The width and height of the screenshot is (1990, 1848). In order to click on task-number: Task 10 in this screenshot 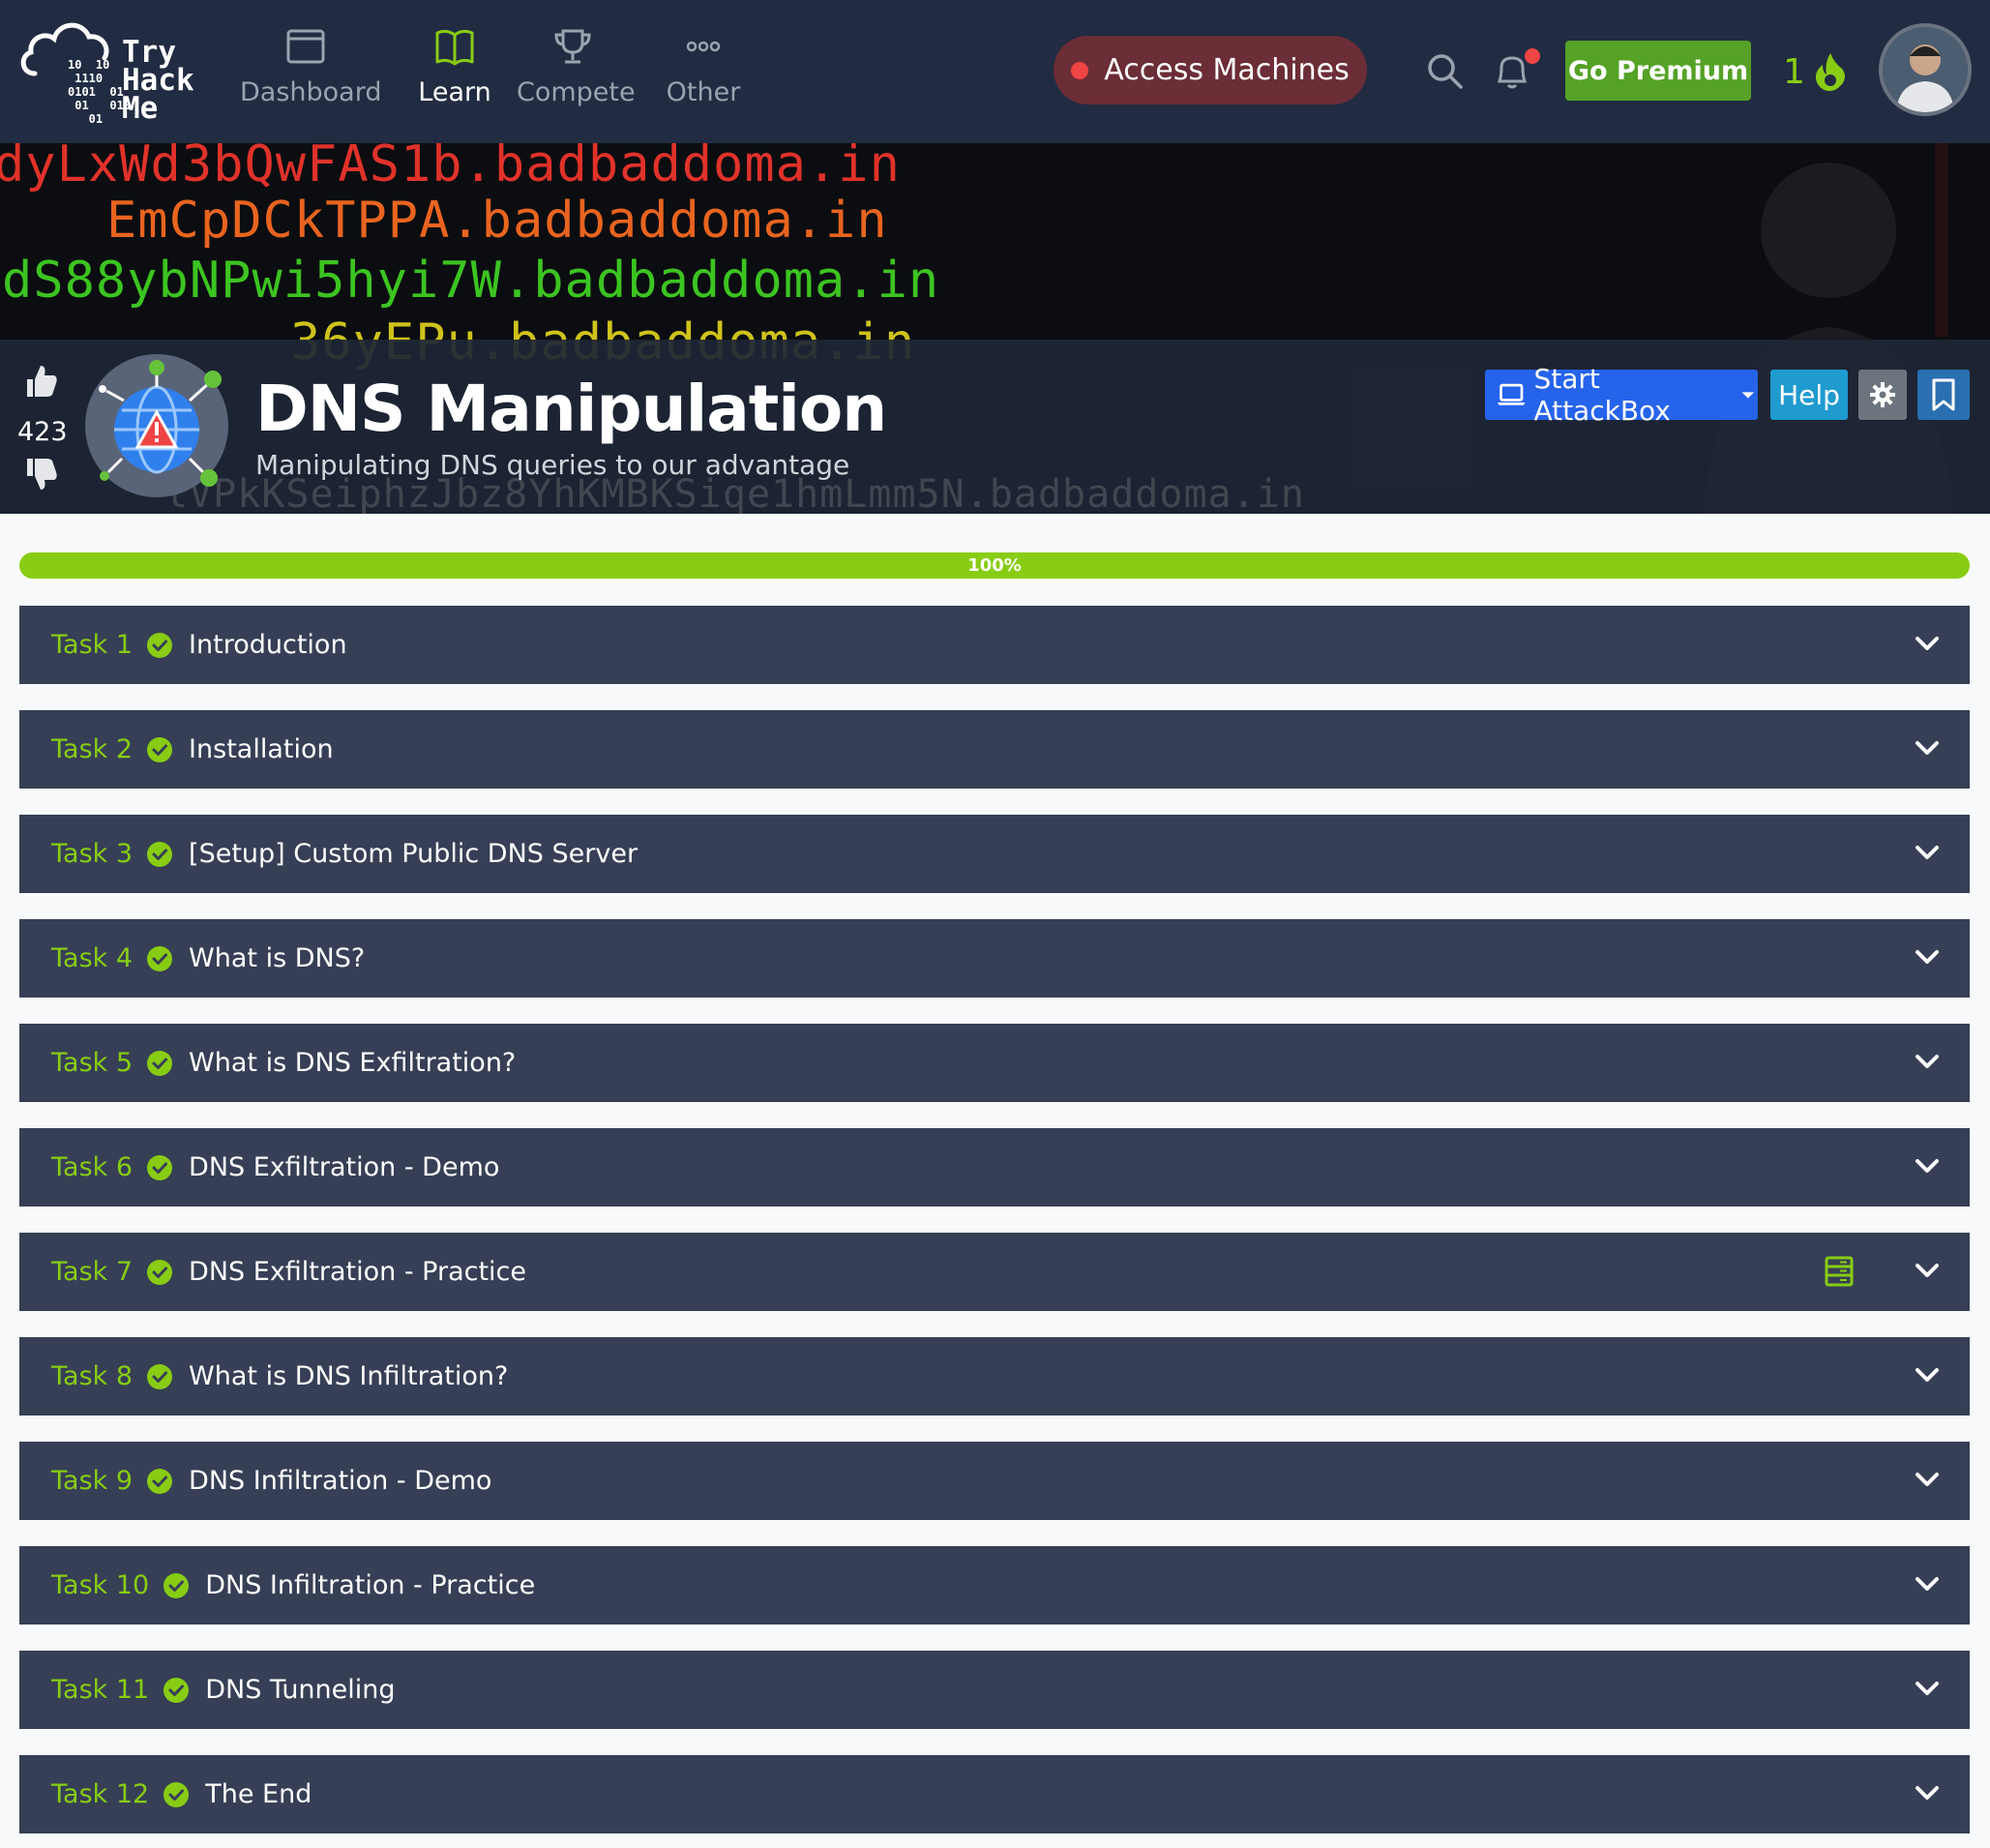, I will do `click(100, 1585)`.